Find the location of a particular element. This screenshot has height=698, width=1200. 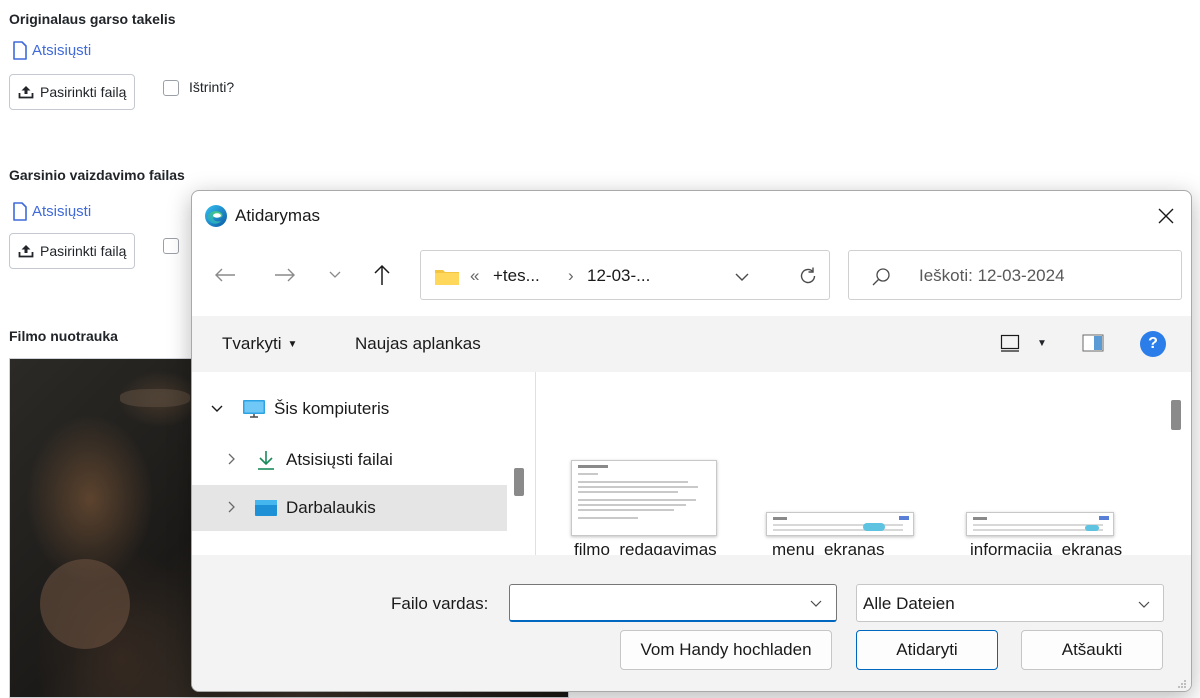

form-label-film-photo: Filmo nuotrauka is located at coordinates (63, 336).